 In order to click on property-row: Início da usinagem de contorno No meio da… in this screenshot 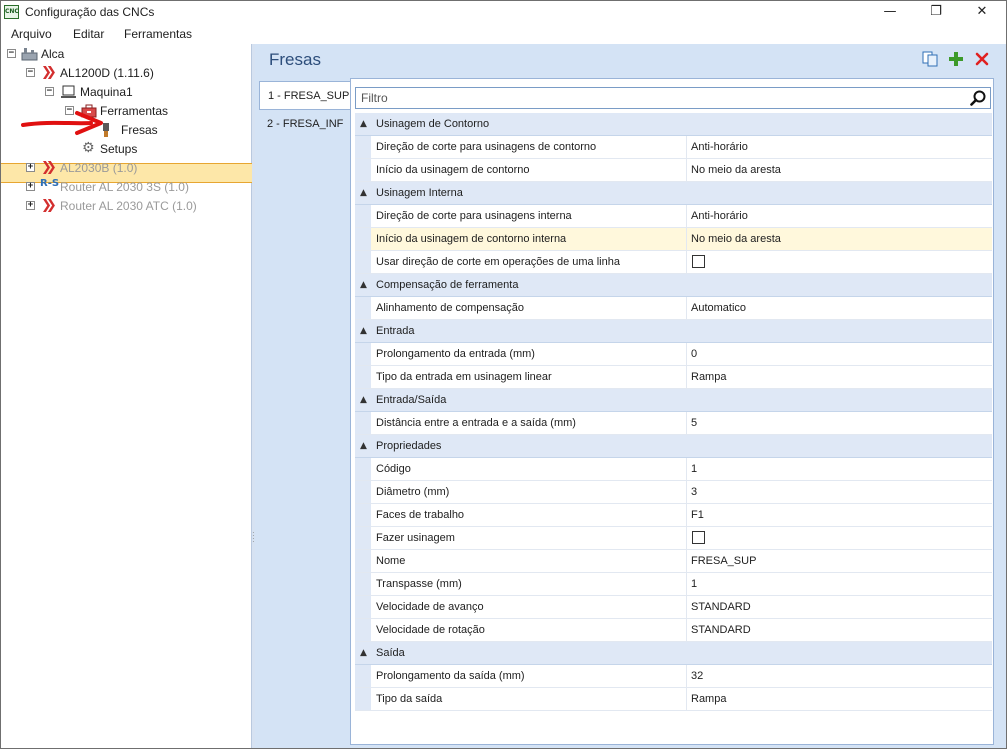, I will do `click(673, 170)`.